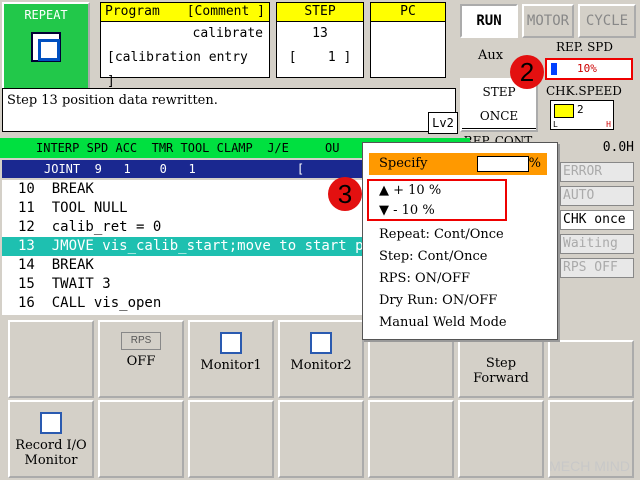 The image size is (640, 480). Describe the element at coordinates (320, 57) in the screenshot. I see `step-sub: [ 1 ]` at that location.